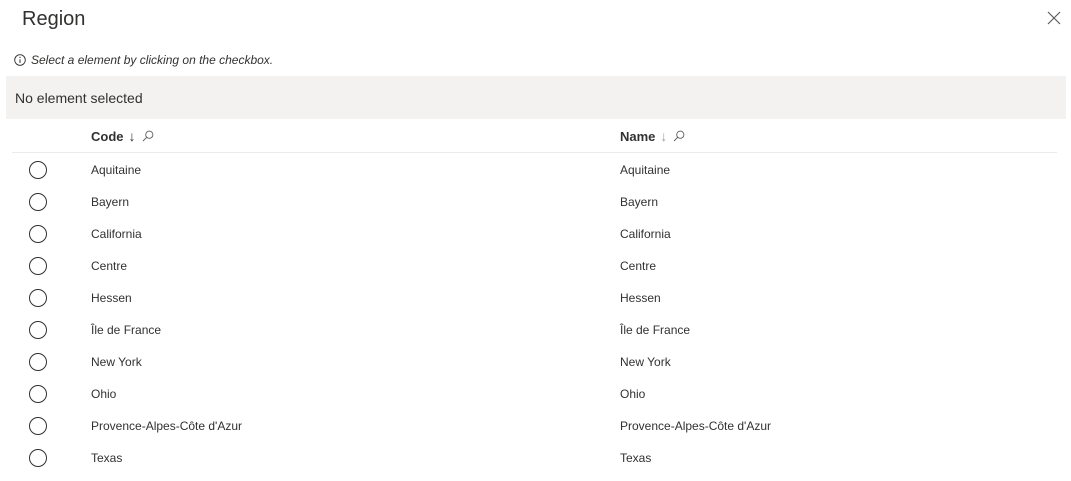 This screenshot has width=1071, height=481. What do you see at coordinates (645, 362) in the screenshot?
I see `cell-name: New York` at bounding box center [645, 362].